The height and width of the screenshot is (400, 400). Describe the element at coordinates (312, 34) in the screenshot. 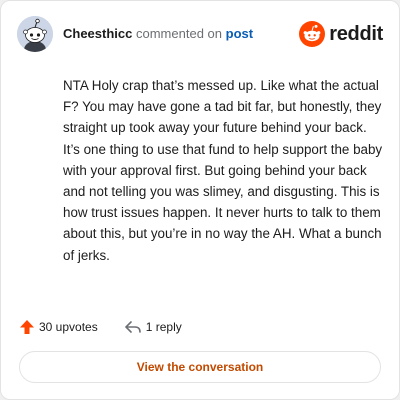

I see `reddit-alien-icon` at that location.